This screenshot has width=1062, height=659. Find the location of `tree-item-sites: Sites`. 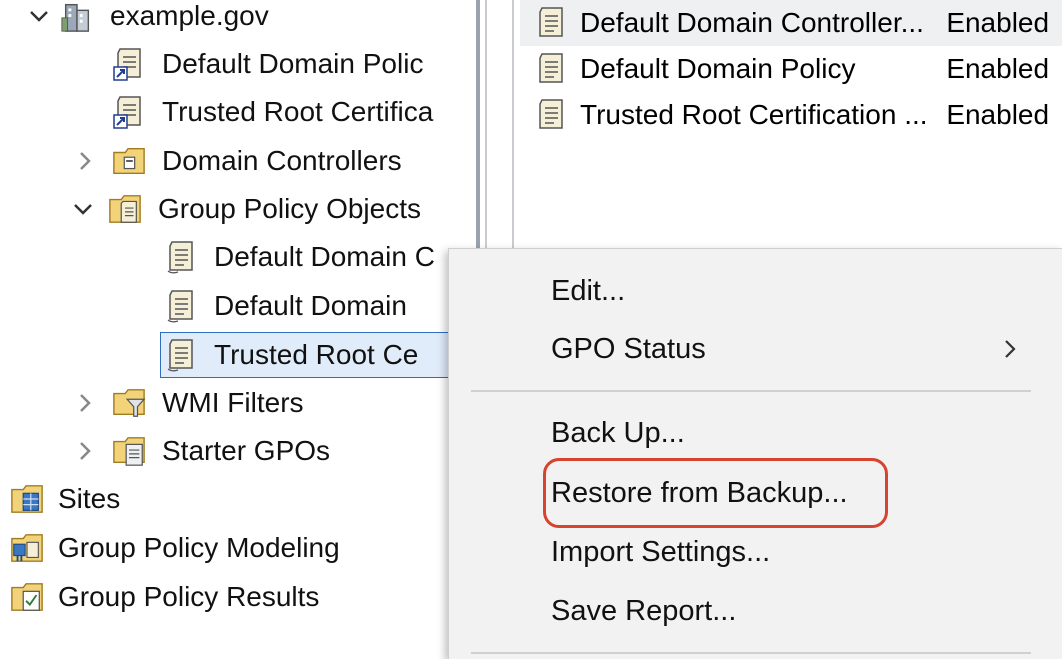

tree-item-sites: Sites is located at coordinates (65, 499).